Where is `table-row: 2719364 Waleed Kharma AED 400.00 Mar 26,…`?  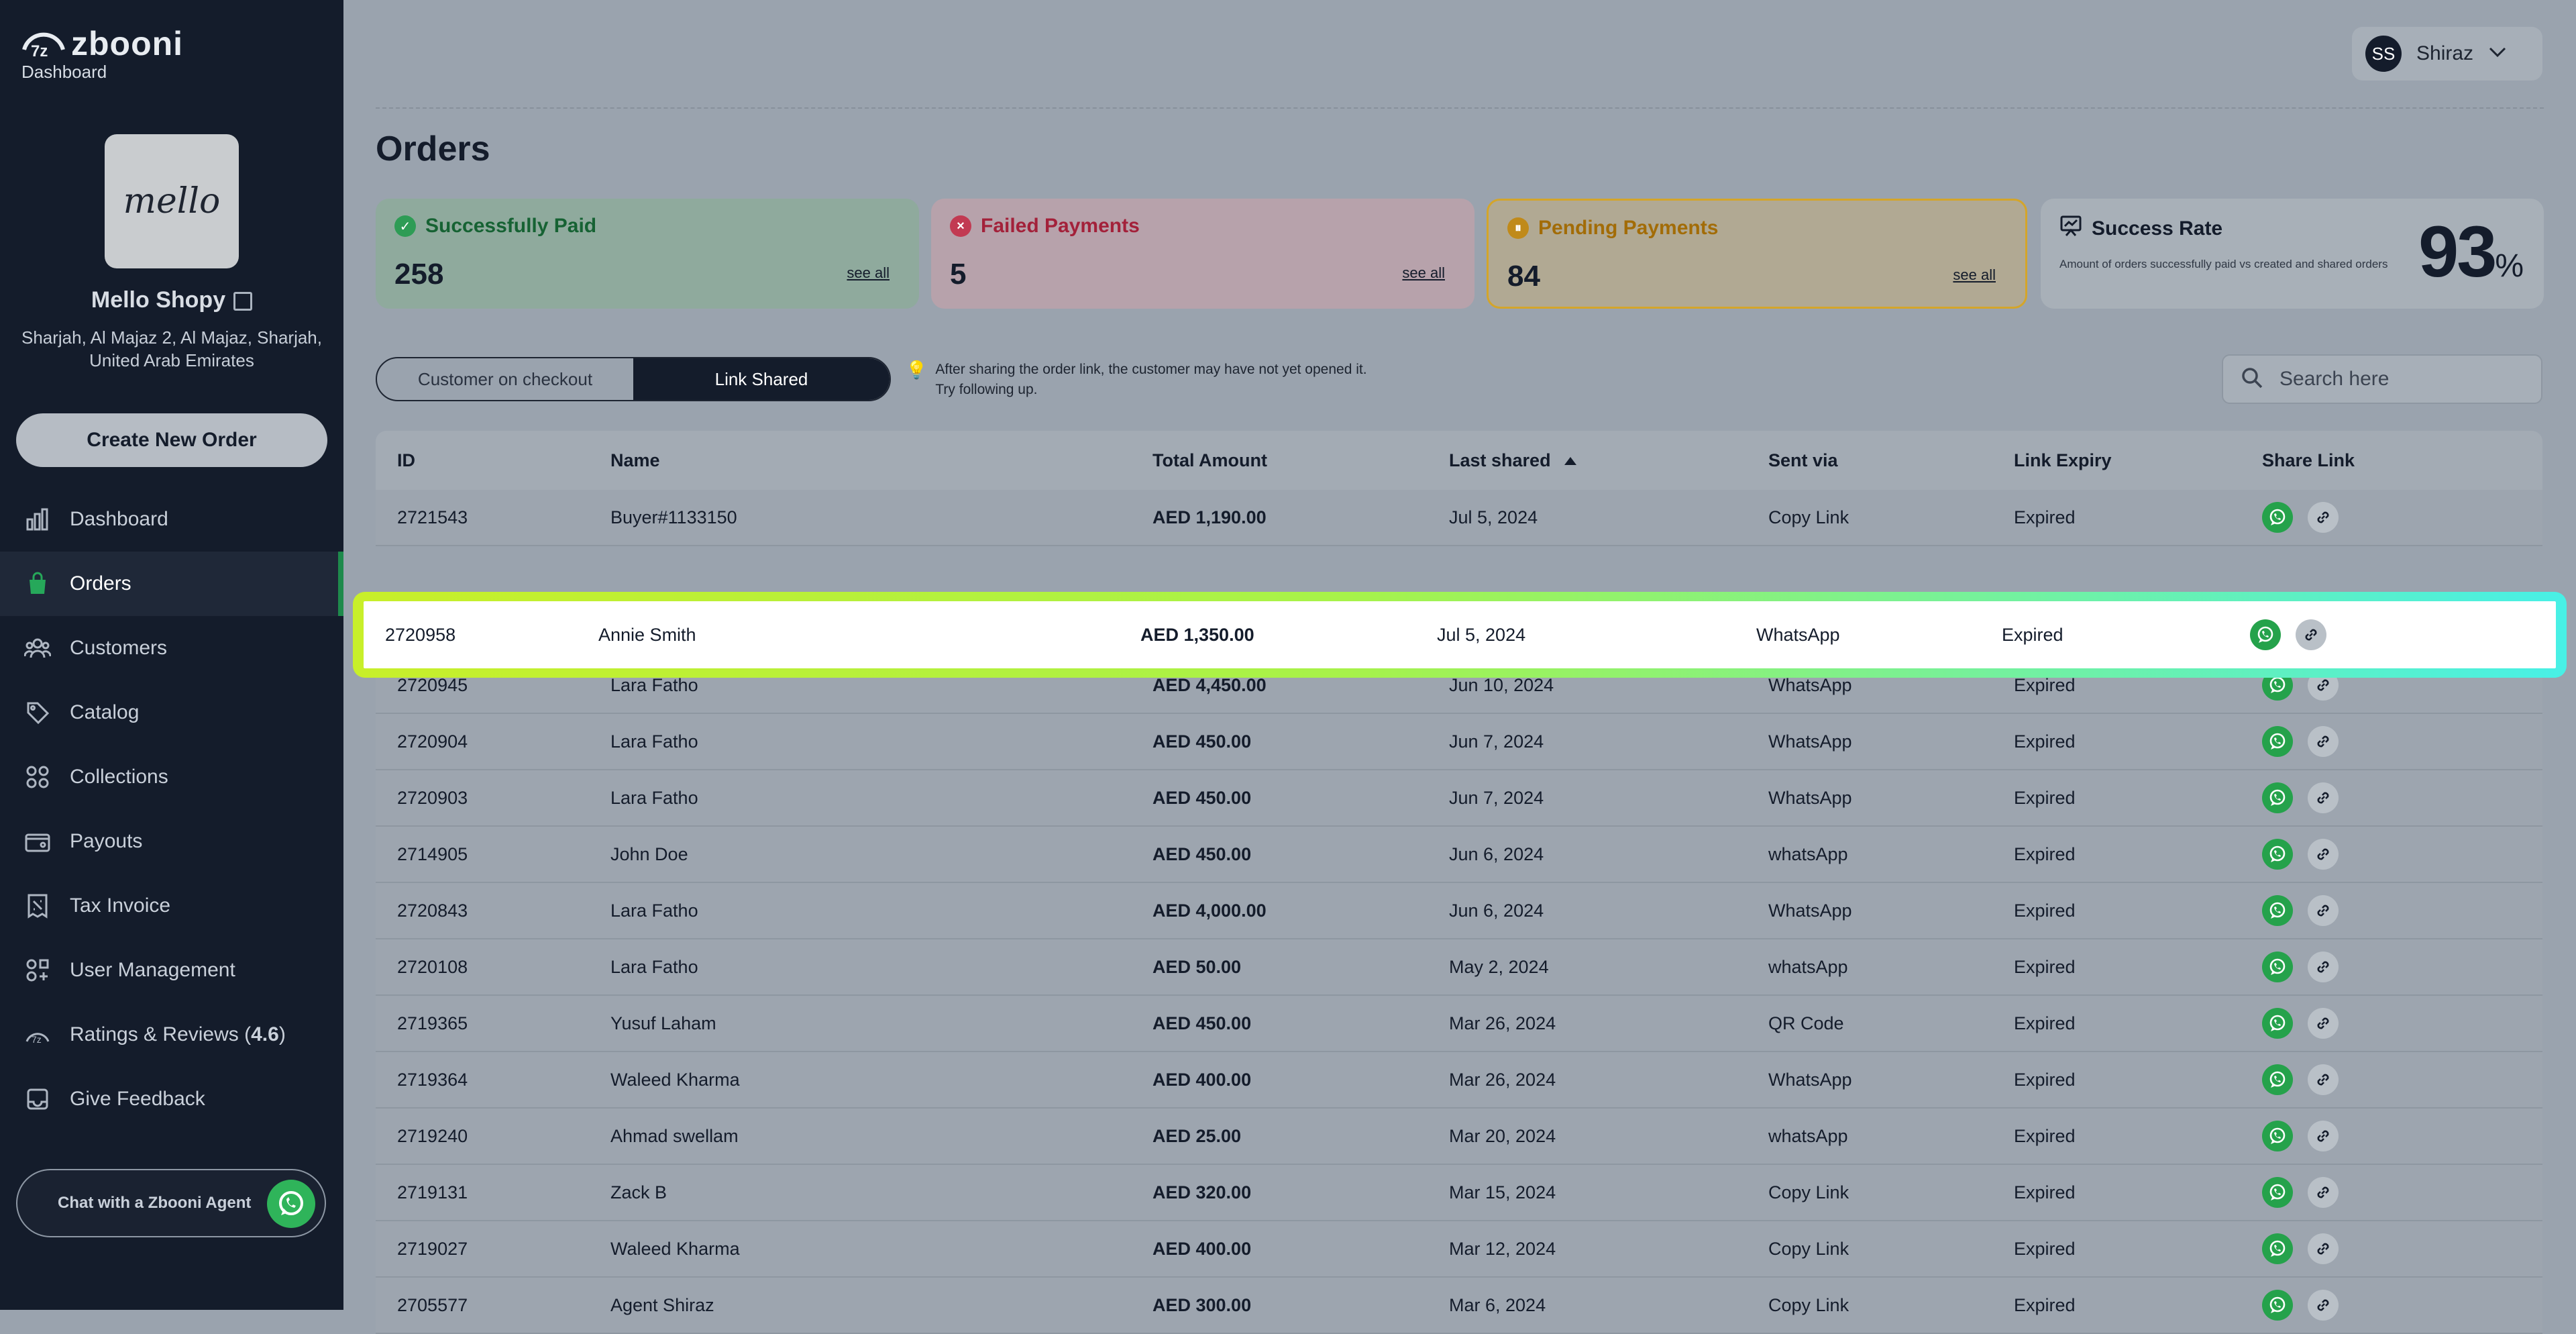 table-row: 2719364 Waleed Kharma AED 400.00 Mar 26,… is located at coordinates (1459, 1080).